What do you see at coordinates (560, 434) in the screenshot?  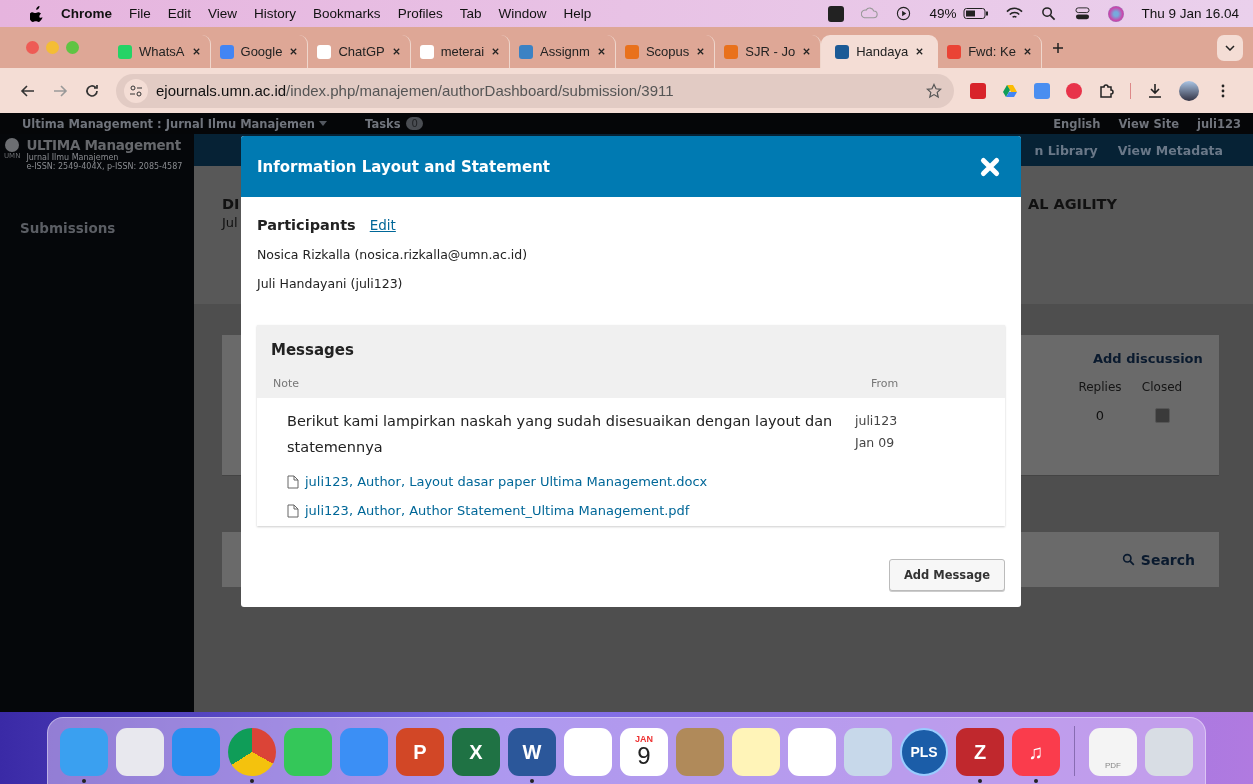 I see `message-text: Berikut kami lampirkan naskah yang sudah disesuaikan dengan layout dan statemennya` at bounding box center [560, 434].